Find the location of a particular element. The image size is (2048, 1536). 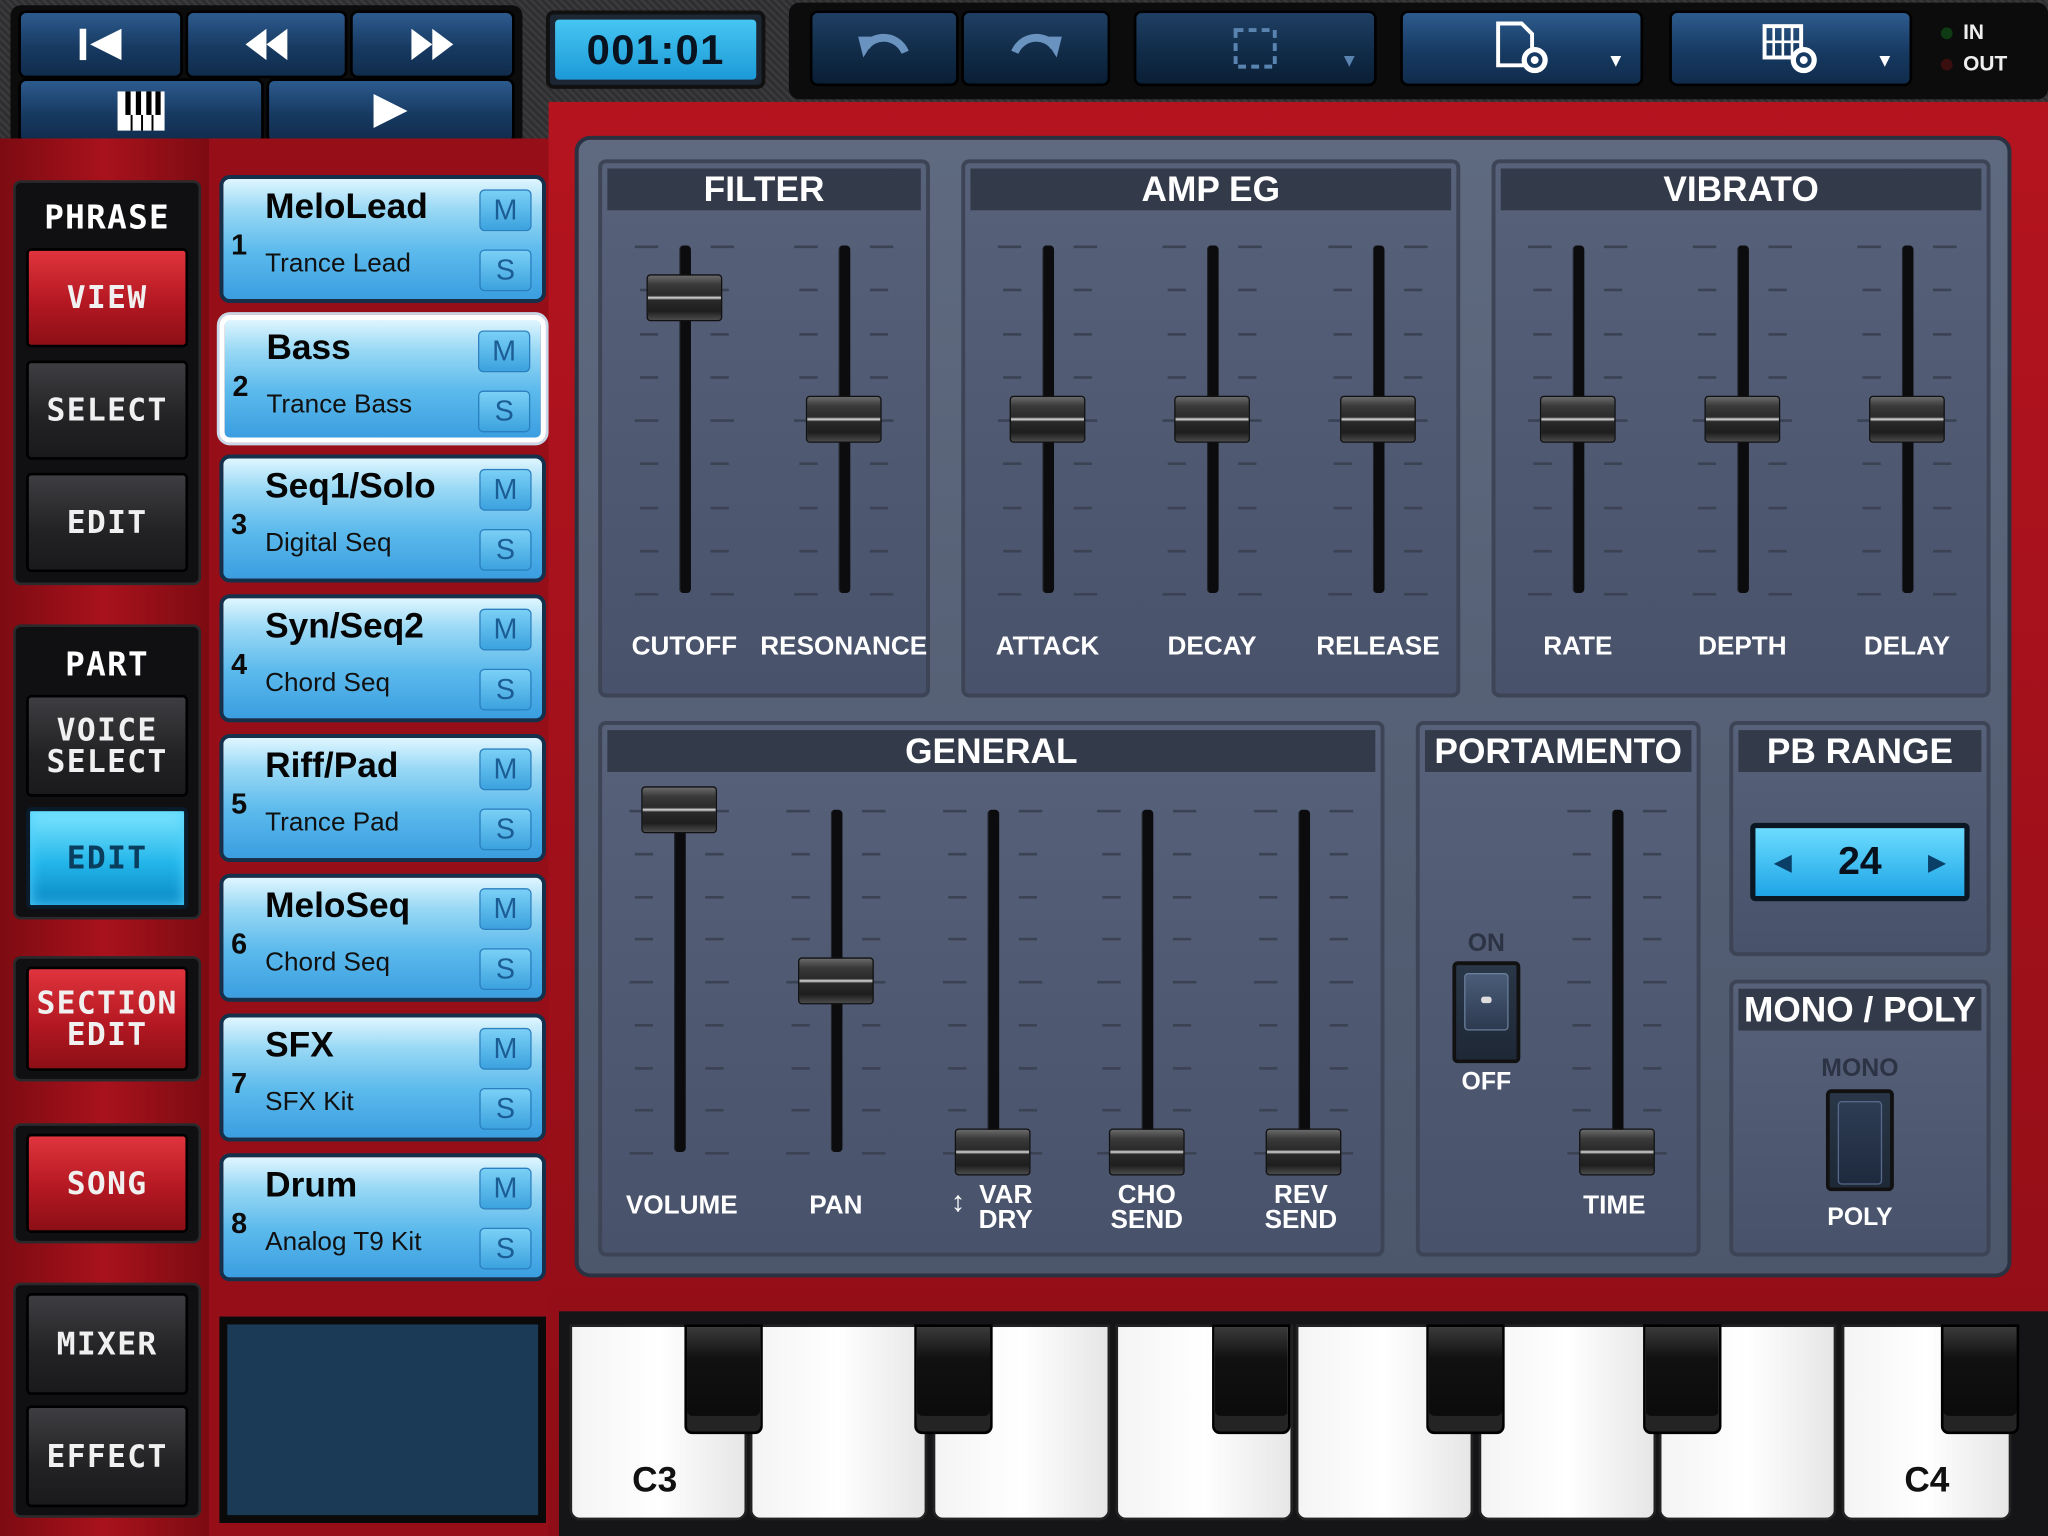

resonance-slider-knob is located at coordinates (843, 419).